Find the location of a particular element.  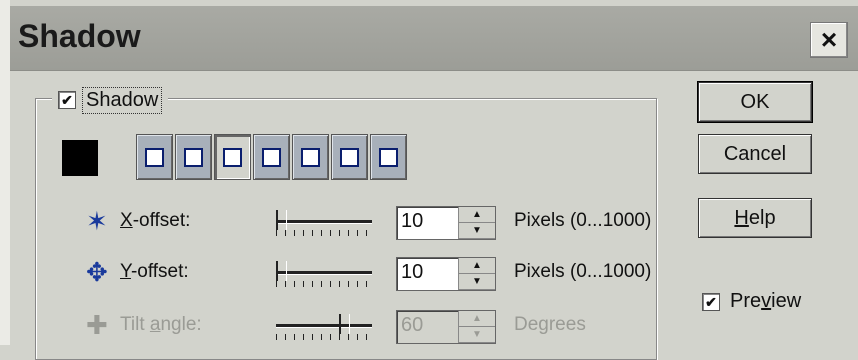

tilt-angle-row: ✚ Tilt angle: 60 ▲ ▼ Degrees is located at coordinates (330, 330).